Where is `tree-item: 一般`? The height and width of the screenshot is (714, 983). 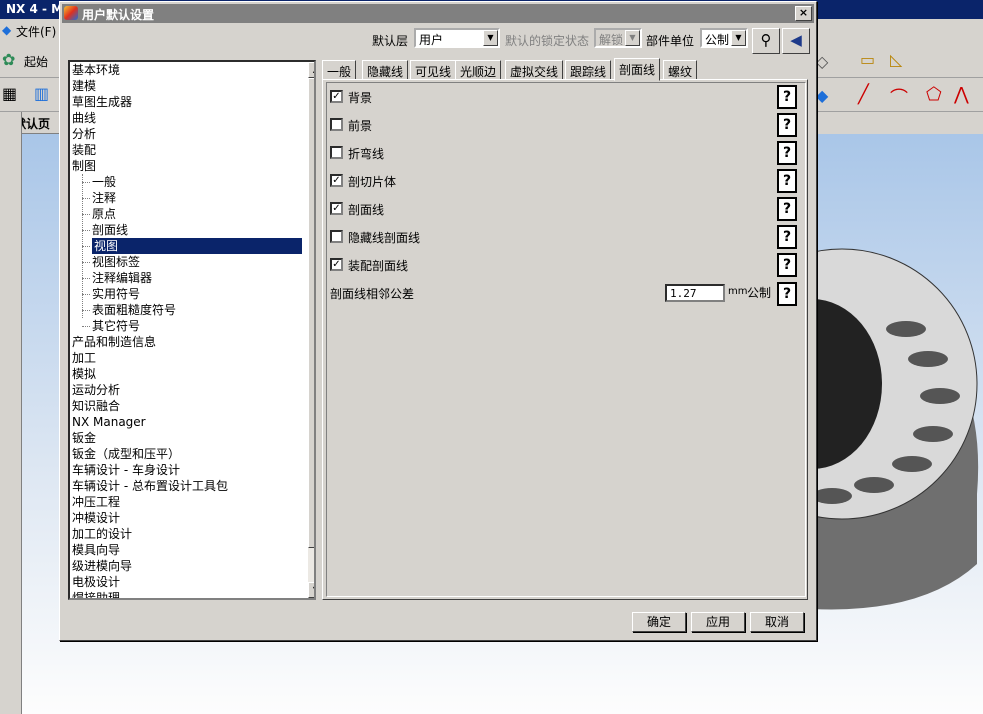
tree-item: 一般 is located at coordinates (104, 182).